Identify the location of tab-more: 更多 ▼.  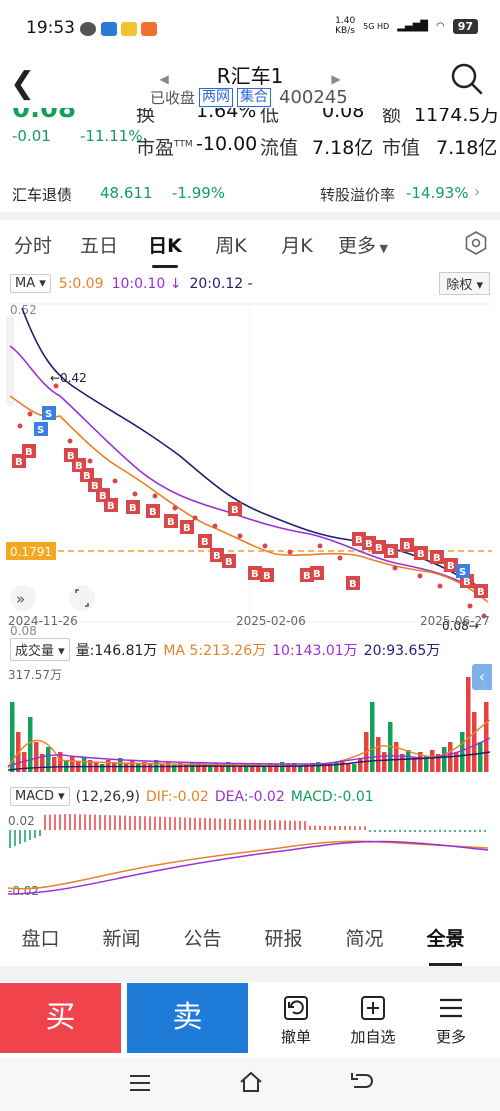
(363, 244).